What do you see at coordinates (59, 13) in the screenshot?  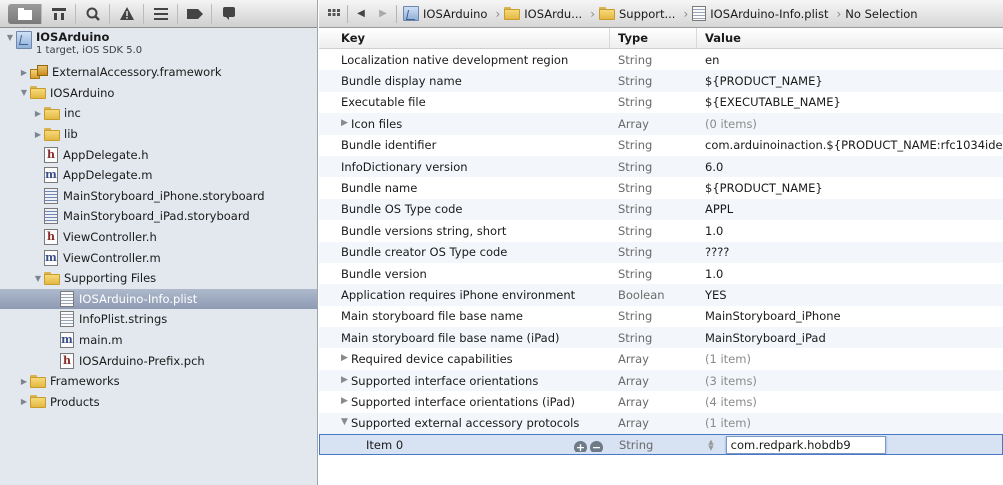 I see `symbol-icon` at bounding box center [59, 13].